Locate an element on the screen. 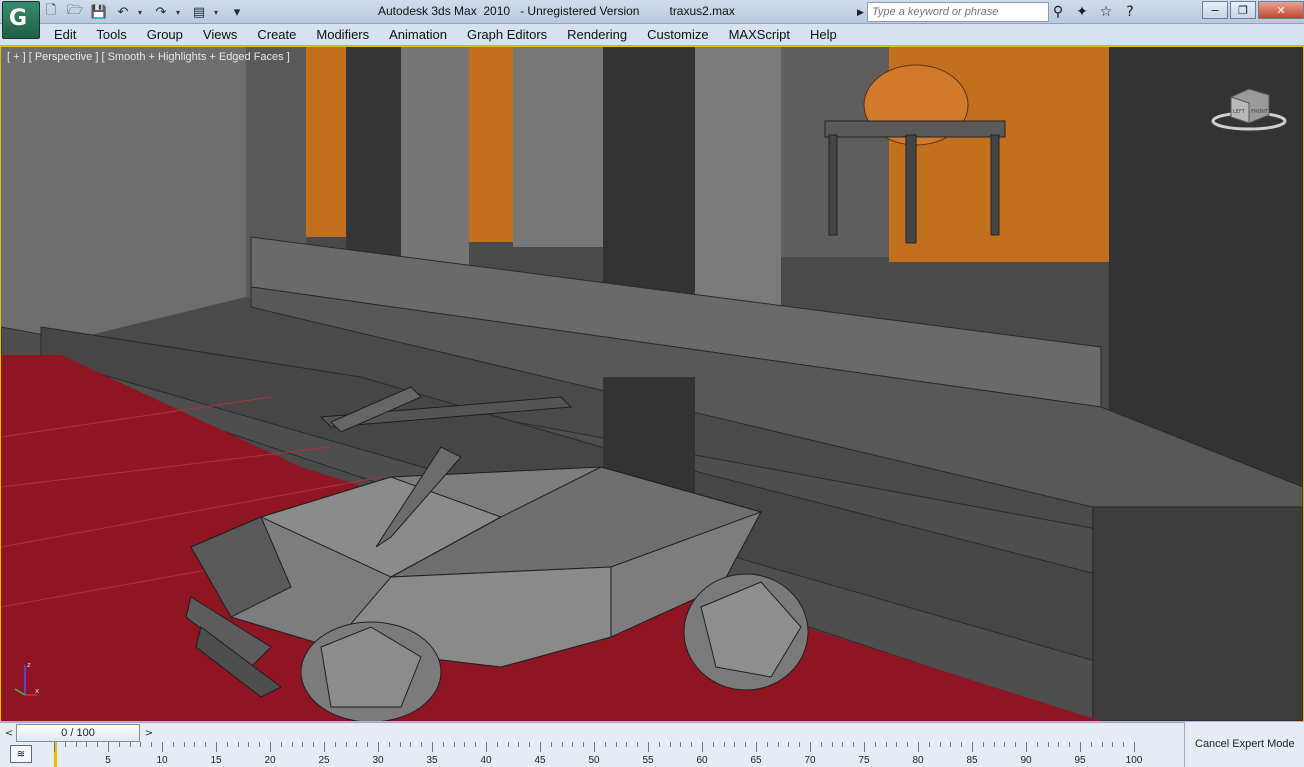  project-folder-dropdown-icon: ▾ is located at coordinates (218, 12).